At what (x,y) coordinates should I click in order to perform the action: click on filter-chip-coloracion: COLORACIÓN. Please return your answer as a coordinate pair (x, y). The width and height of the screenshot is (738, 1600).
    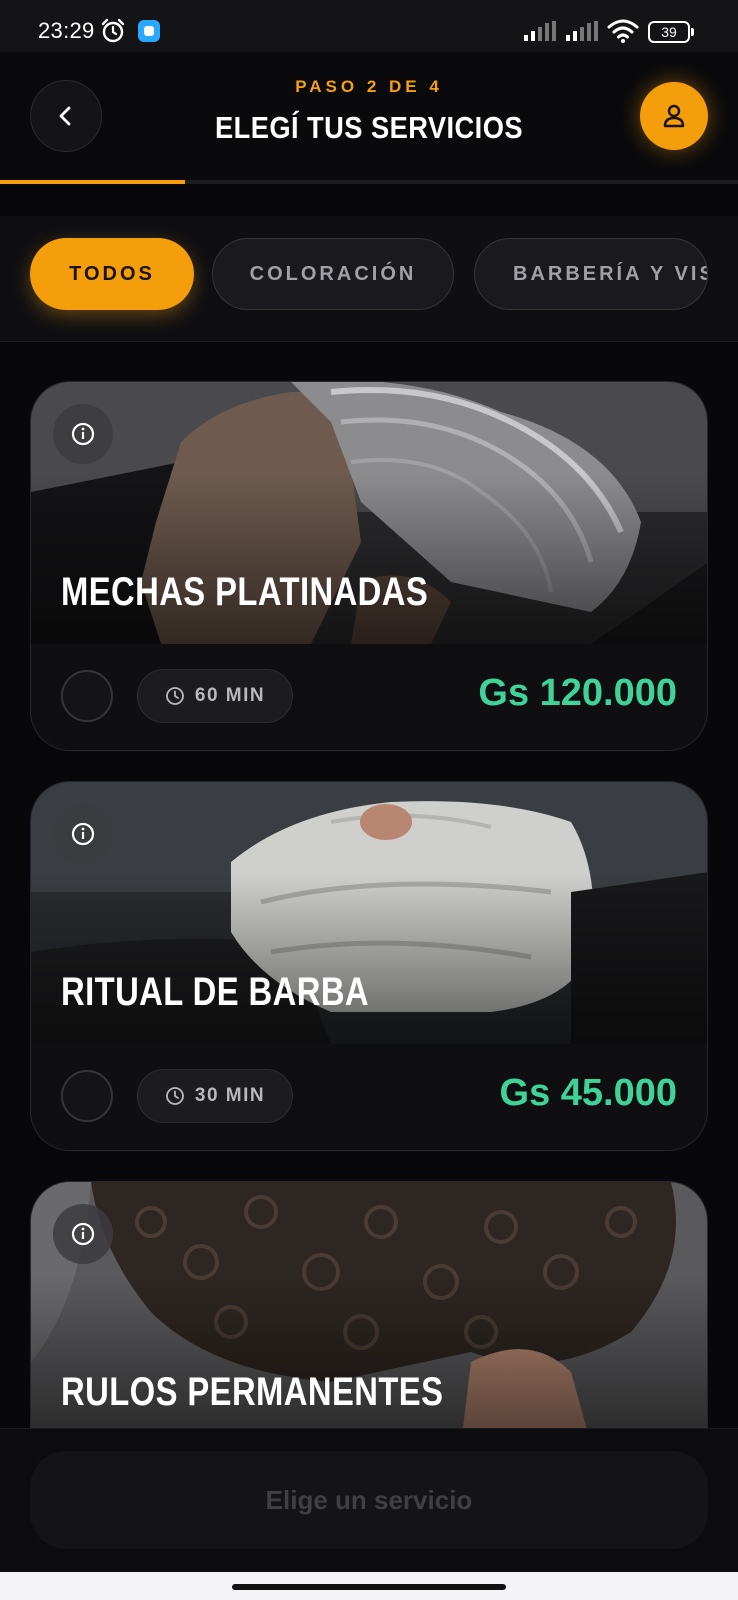
    Looking at the image, I should click on (333, 274).